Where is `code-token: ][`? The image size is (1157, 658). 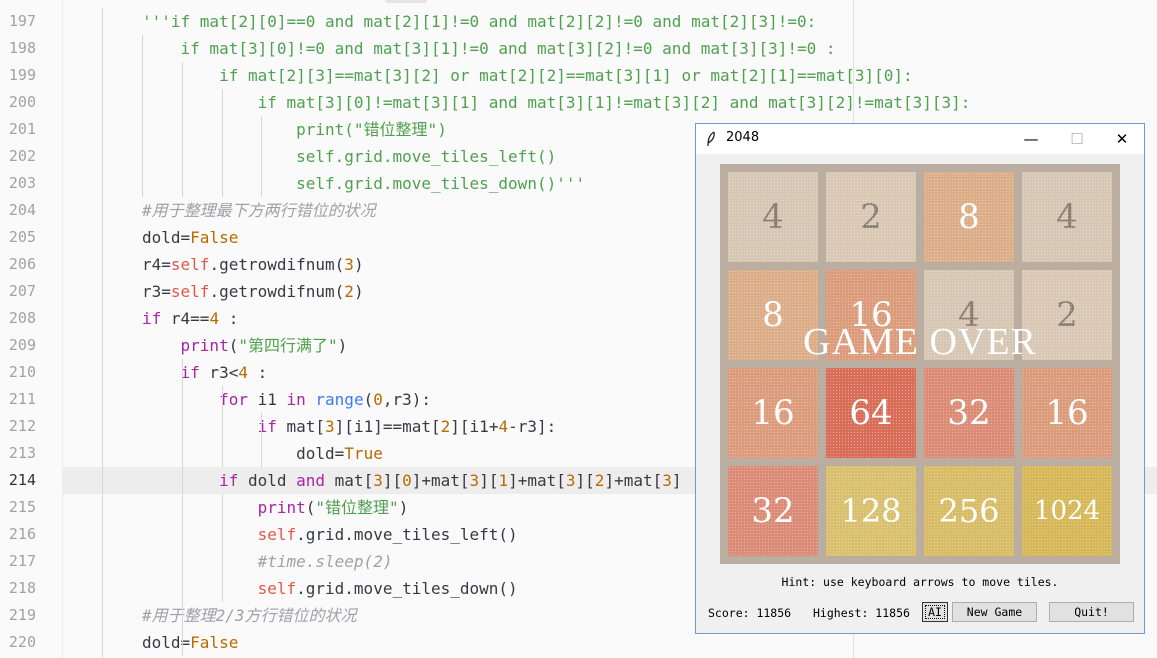
code-token: ][ is located at coordinates (489, 480).